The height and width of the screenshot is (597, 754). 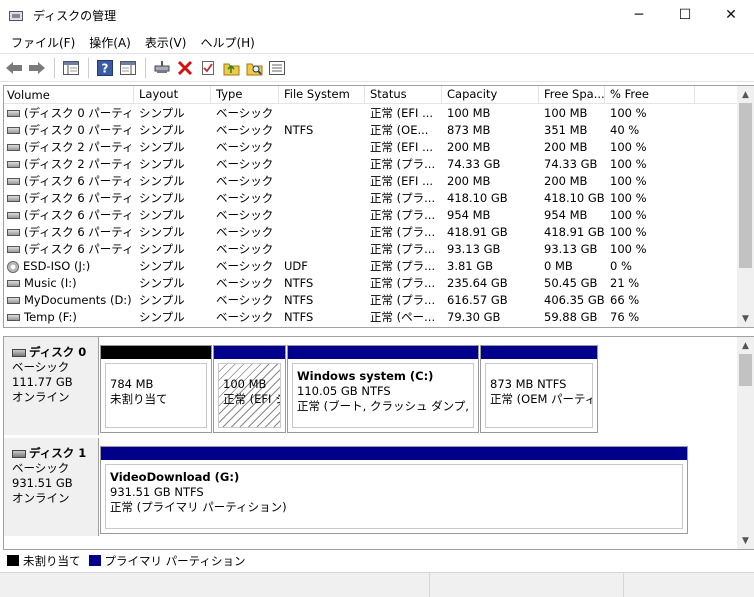 I want to click on partition-status: 未割り当て, so click(x=139, y=399).